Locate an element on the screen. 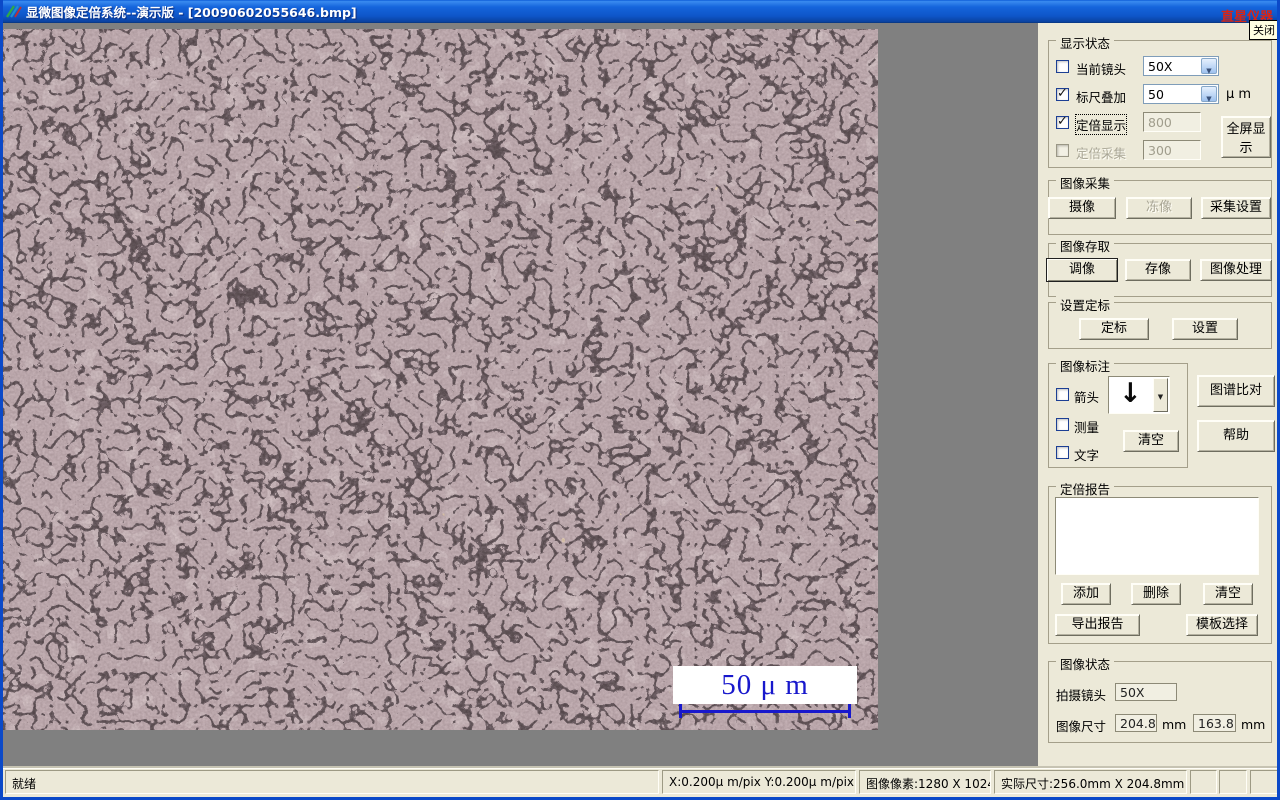  measure-checkbox-label: 测量 is located at coordinates (1087, 427).